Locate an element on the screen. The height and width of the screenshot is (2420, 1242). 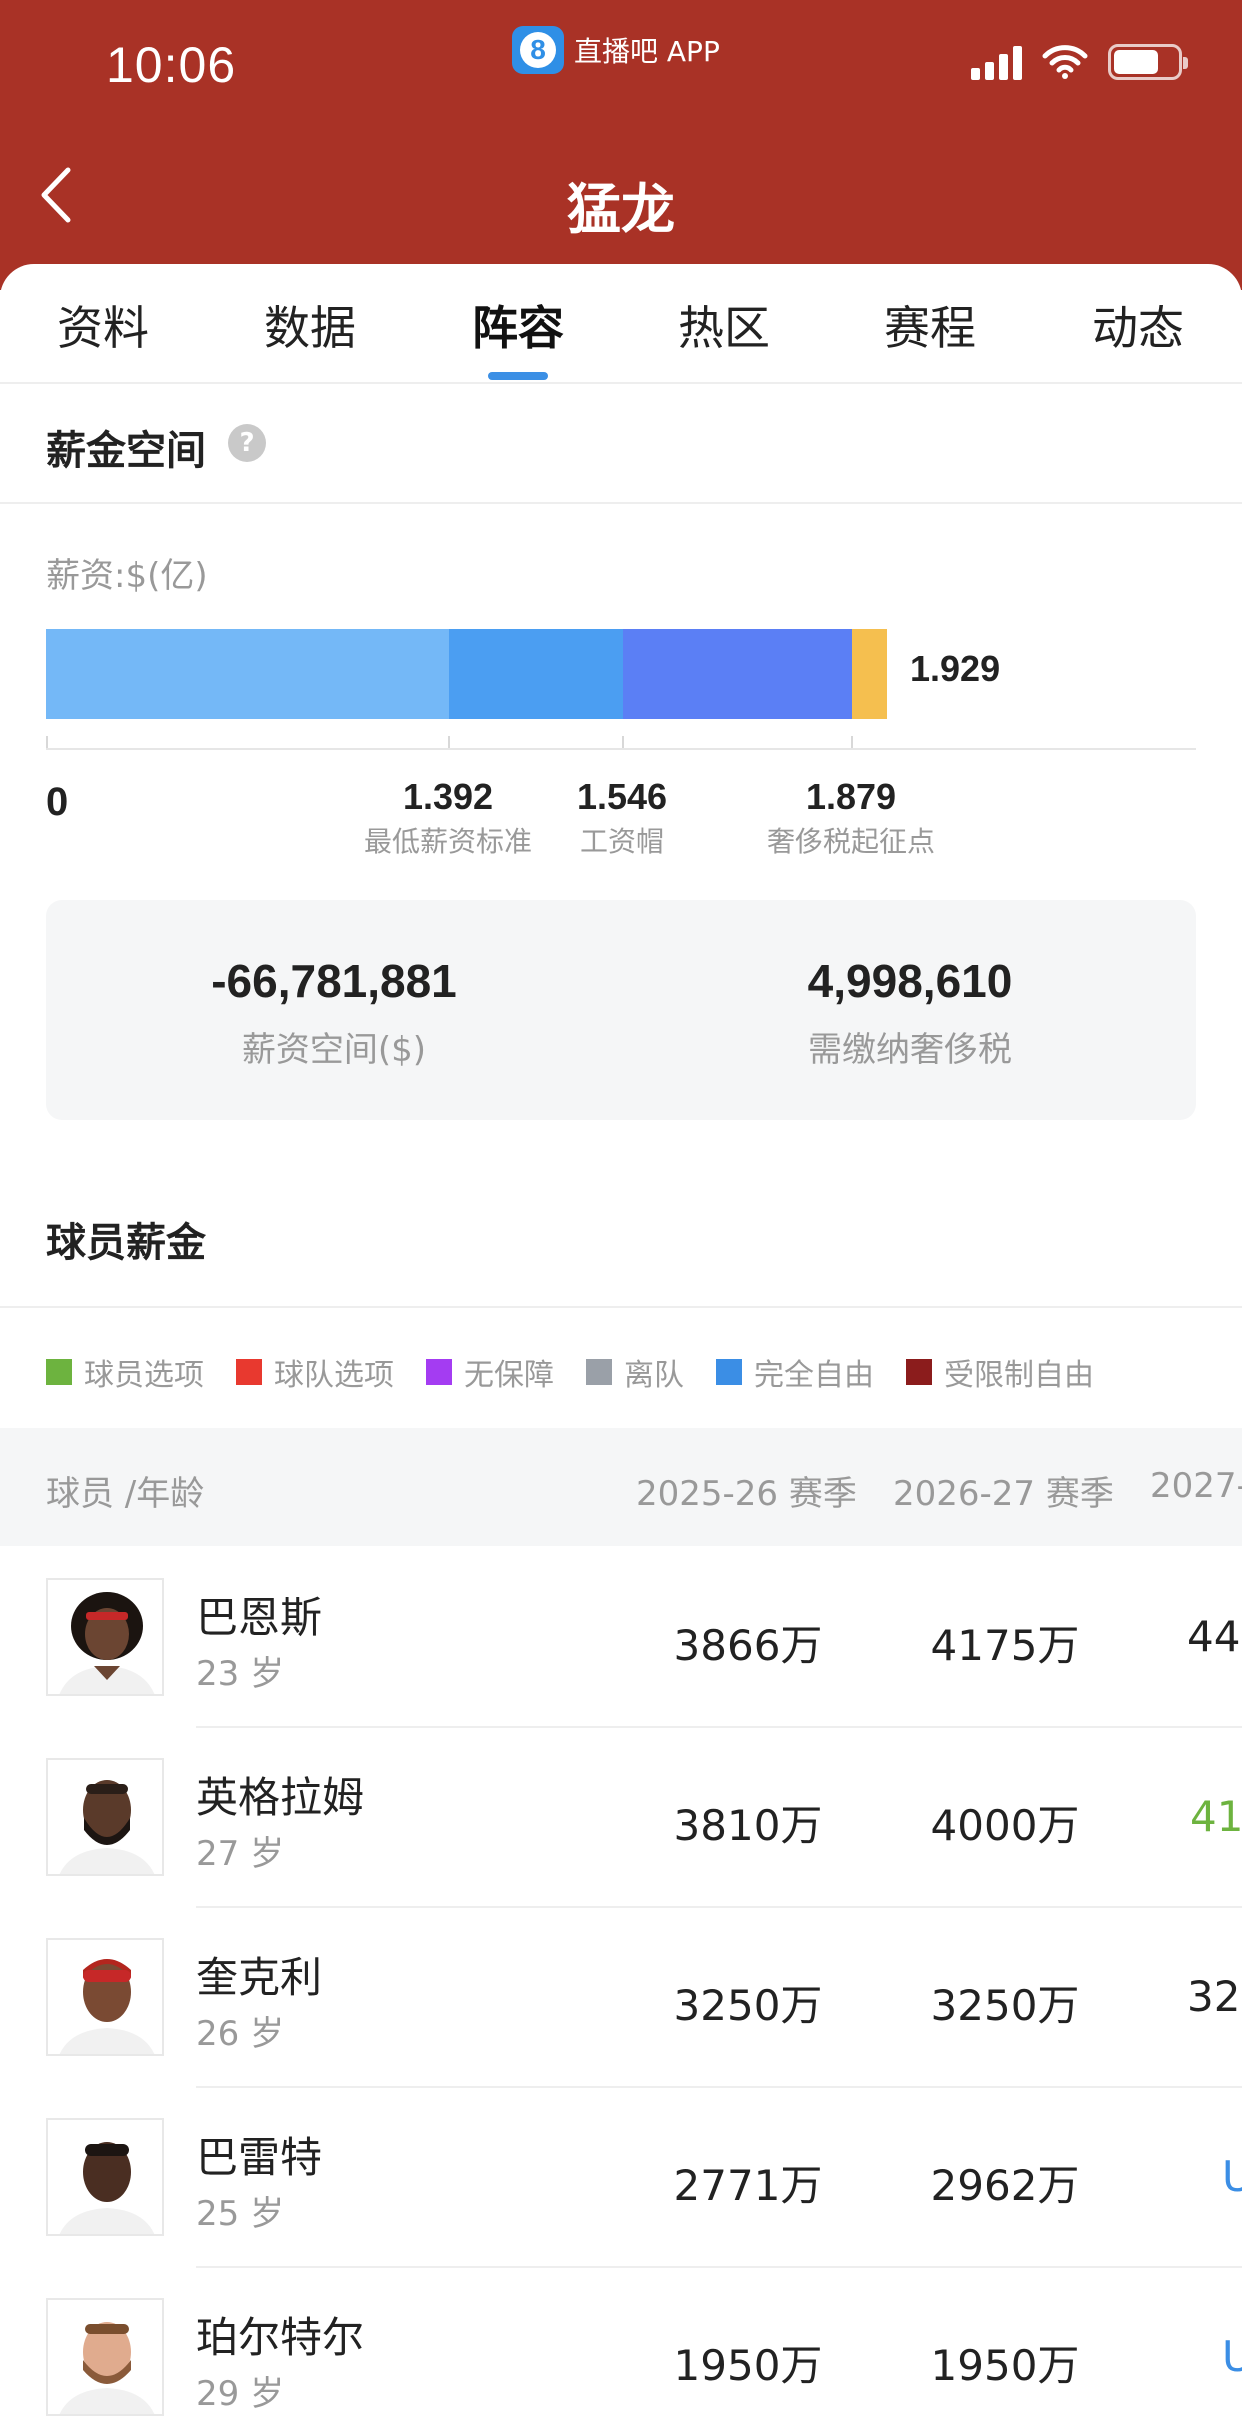
cap-space-value: -66,781,881 is located at coordinates (334, 981).